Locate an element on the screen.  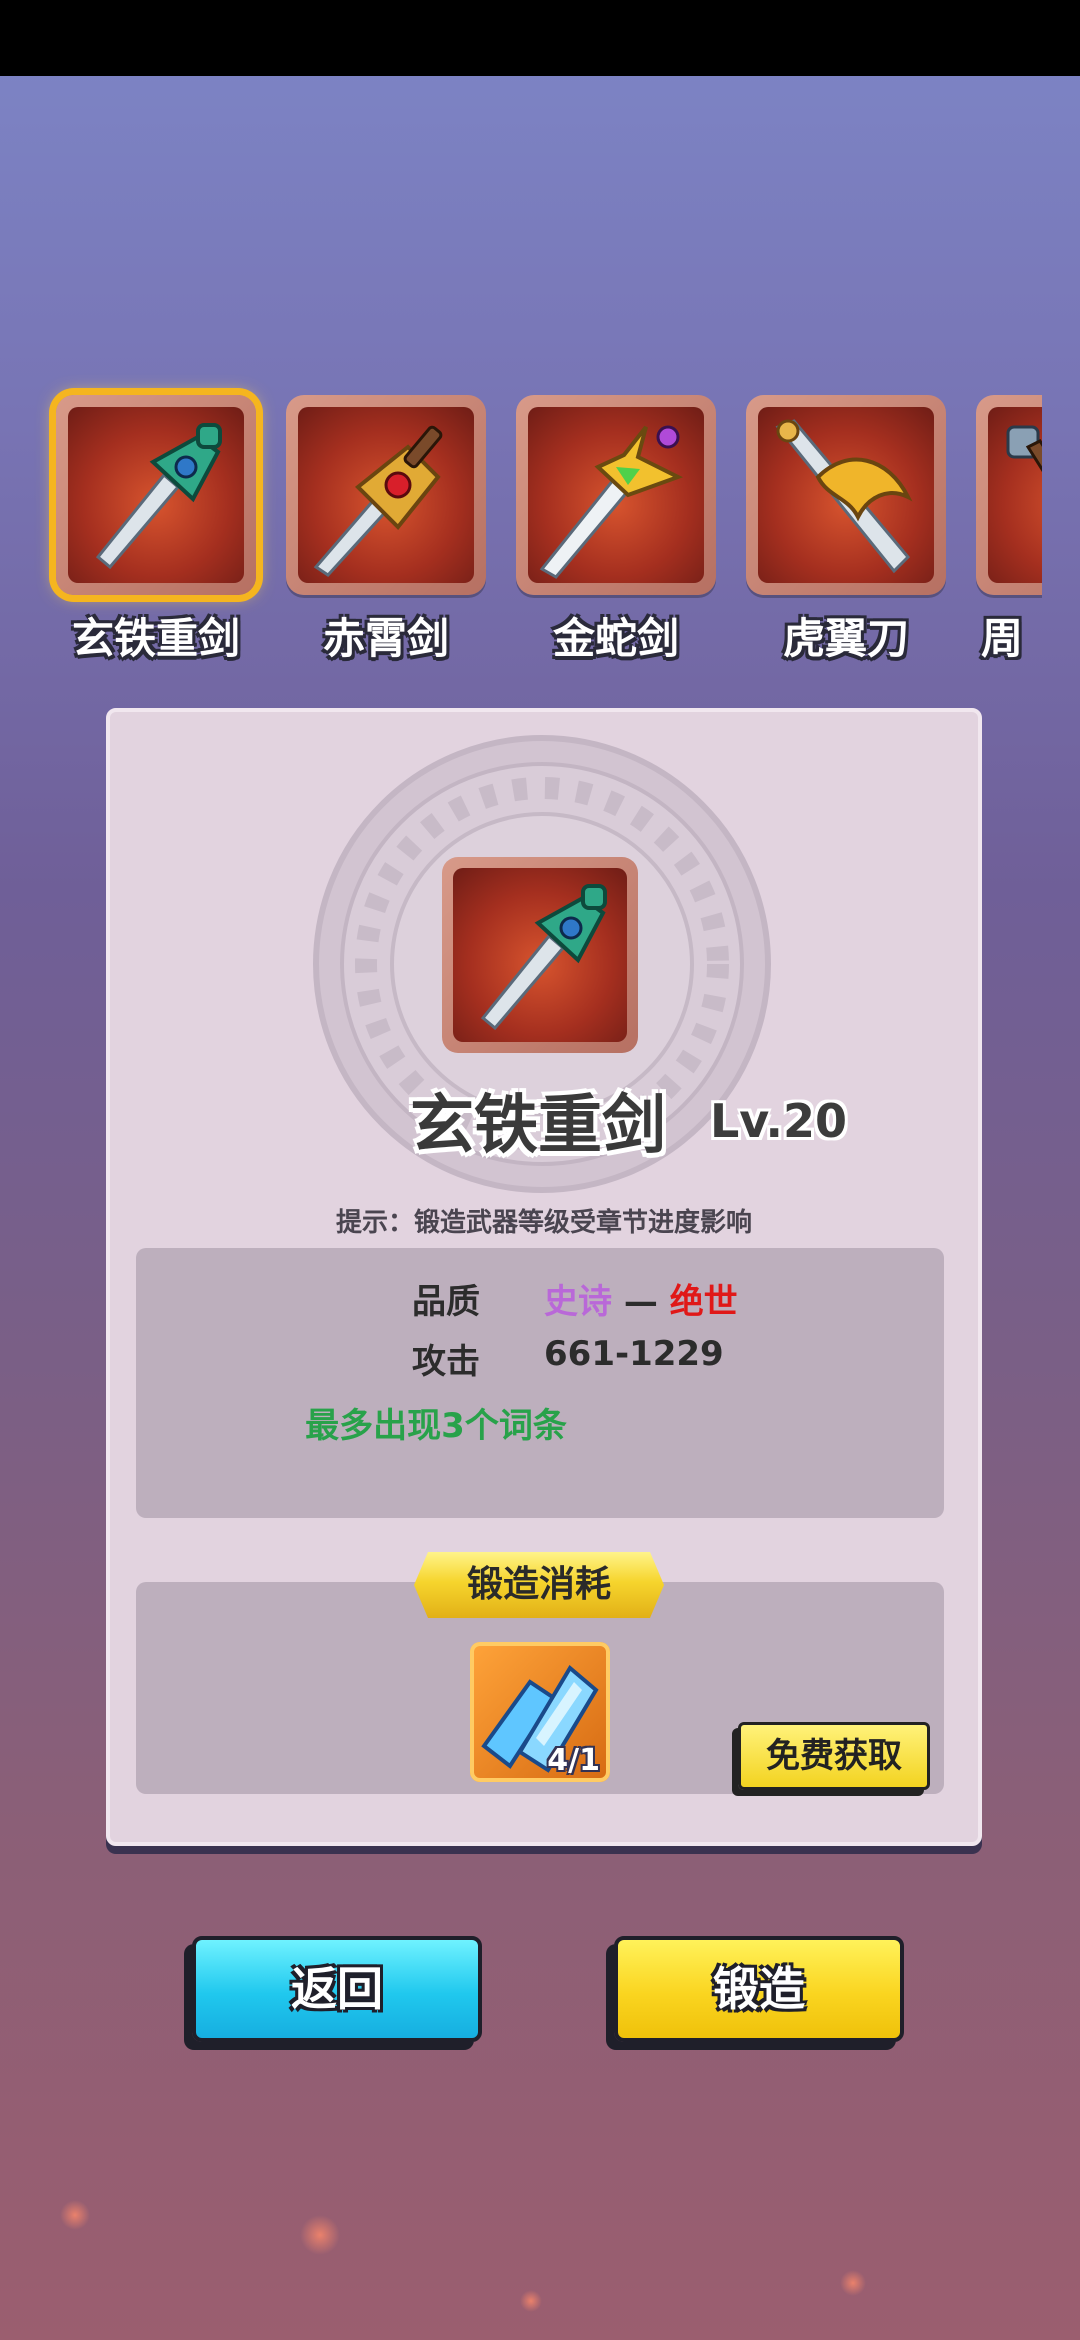
weapon-slot-xuantie: 玄铁重剑 is located at coordinates (156, 529).